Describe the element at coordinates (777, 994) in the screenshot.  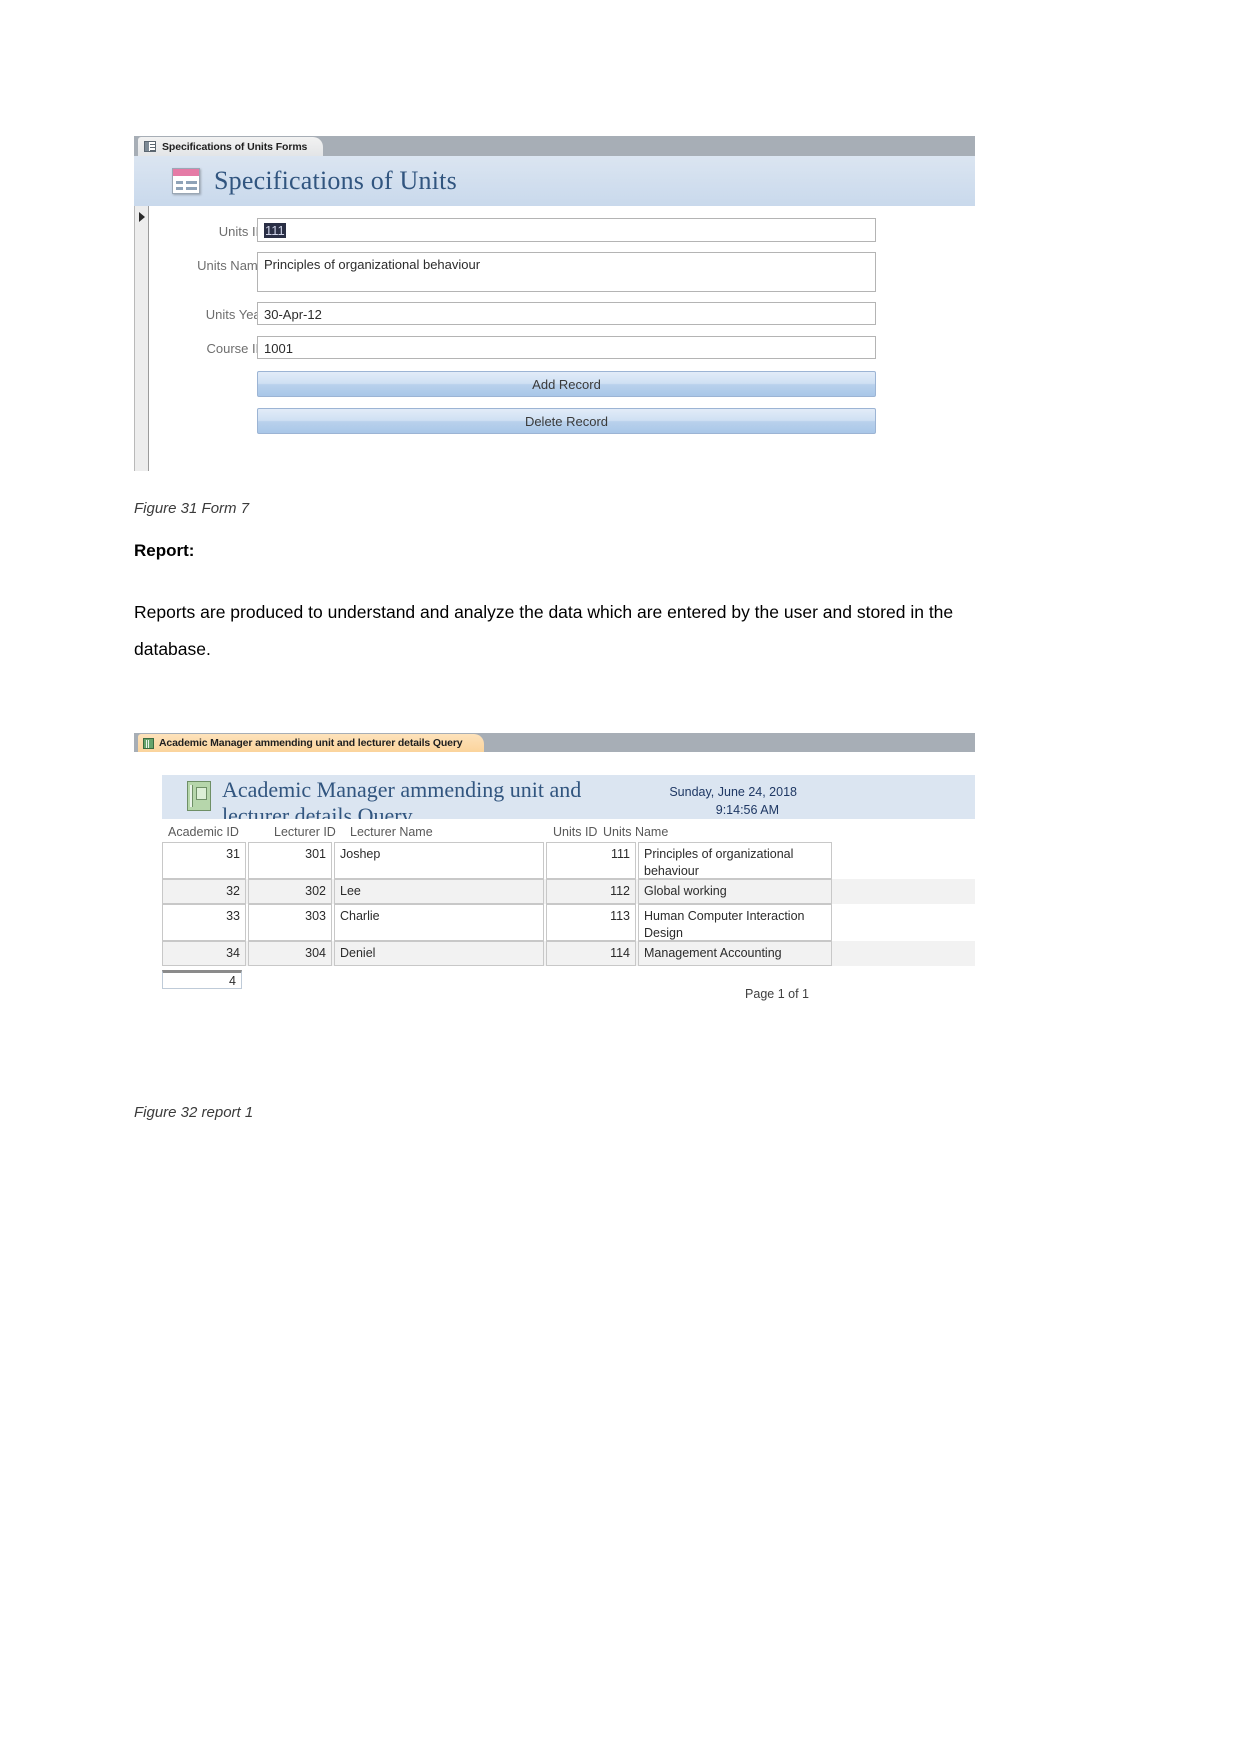
I see `page-number-label: Page 1 of 1` at that location.